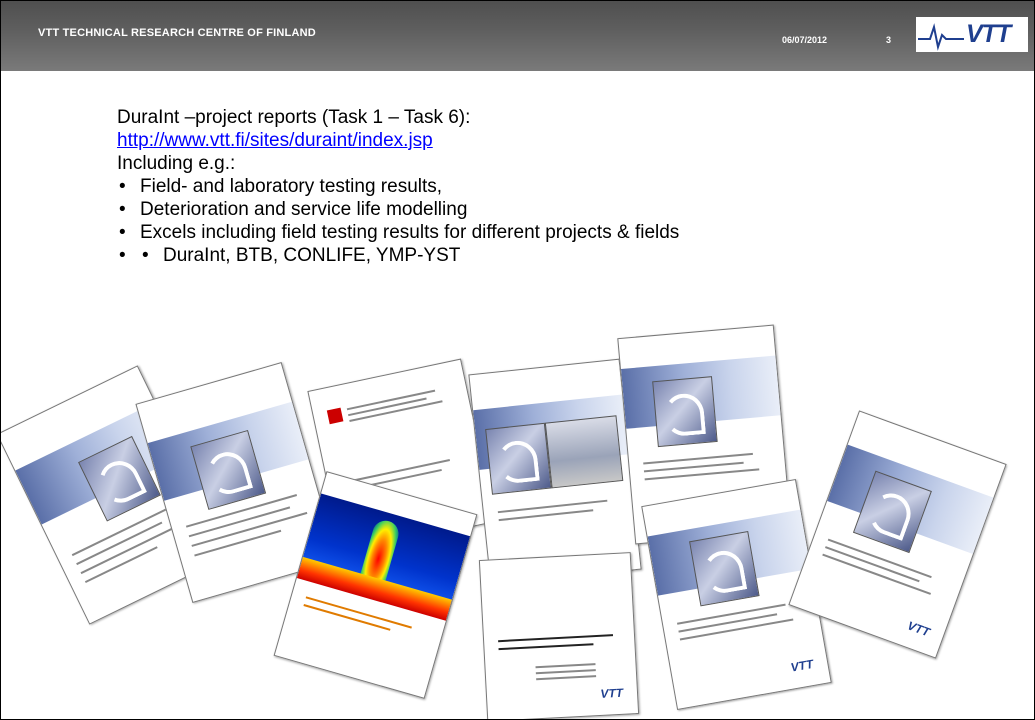  I want to click on organization-name: VTT TECHNICAL RESEARCH CENTRE OF FINLAND, so click(177, 33).